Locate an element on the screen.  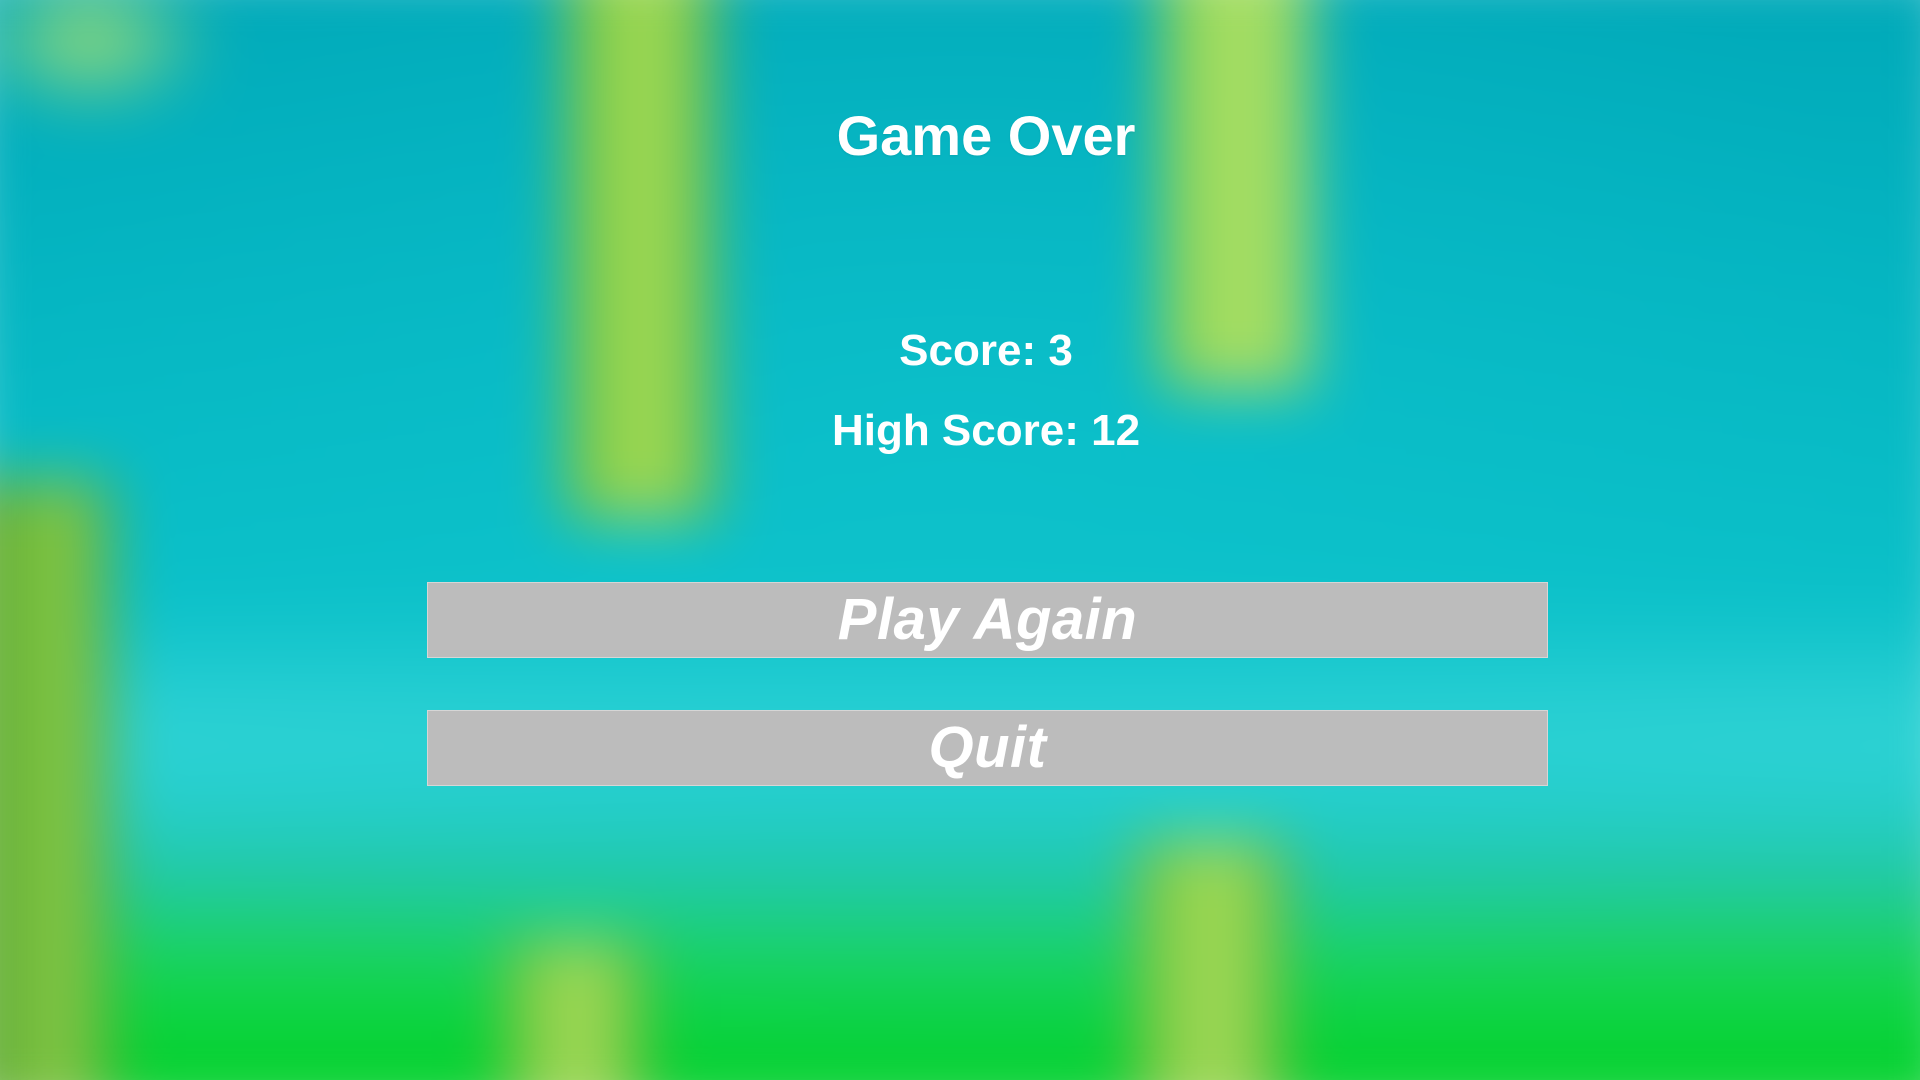
score-value: 3 is located at coordinates (1060, 350).